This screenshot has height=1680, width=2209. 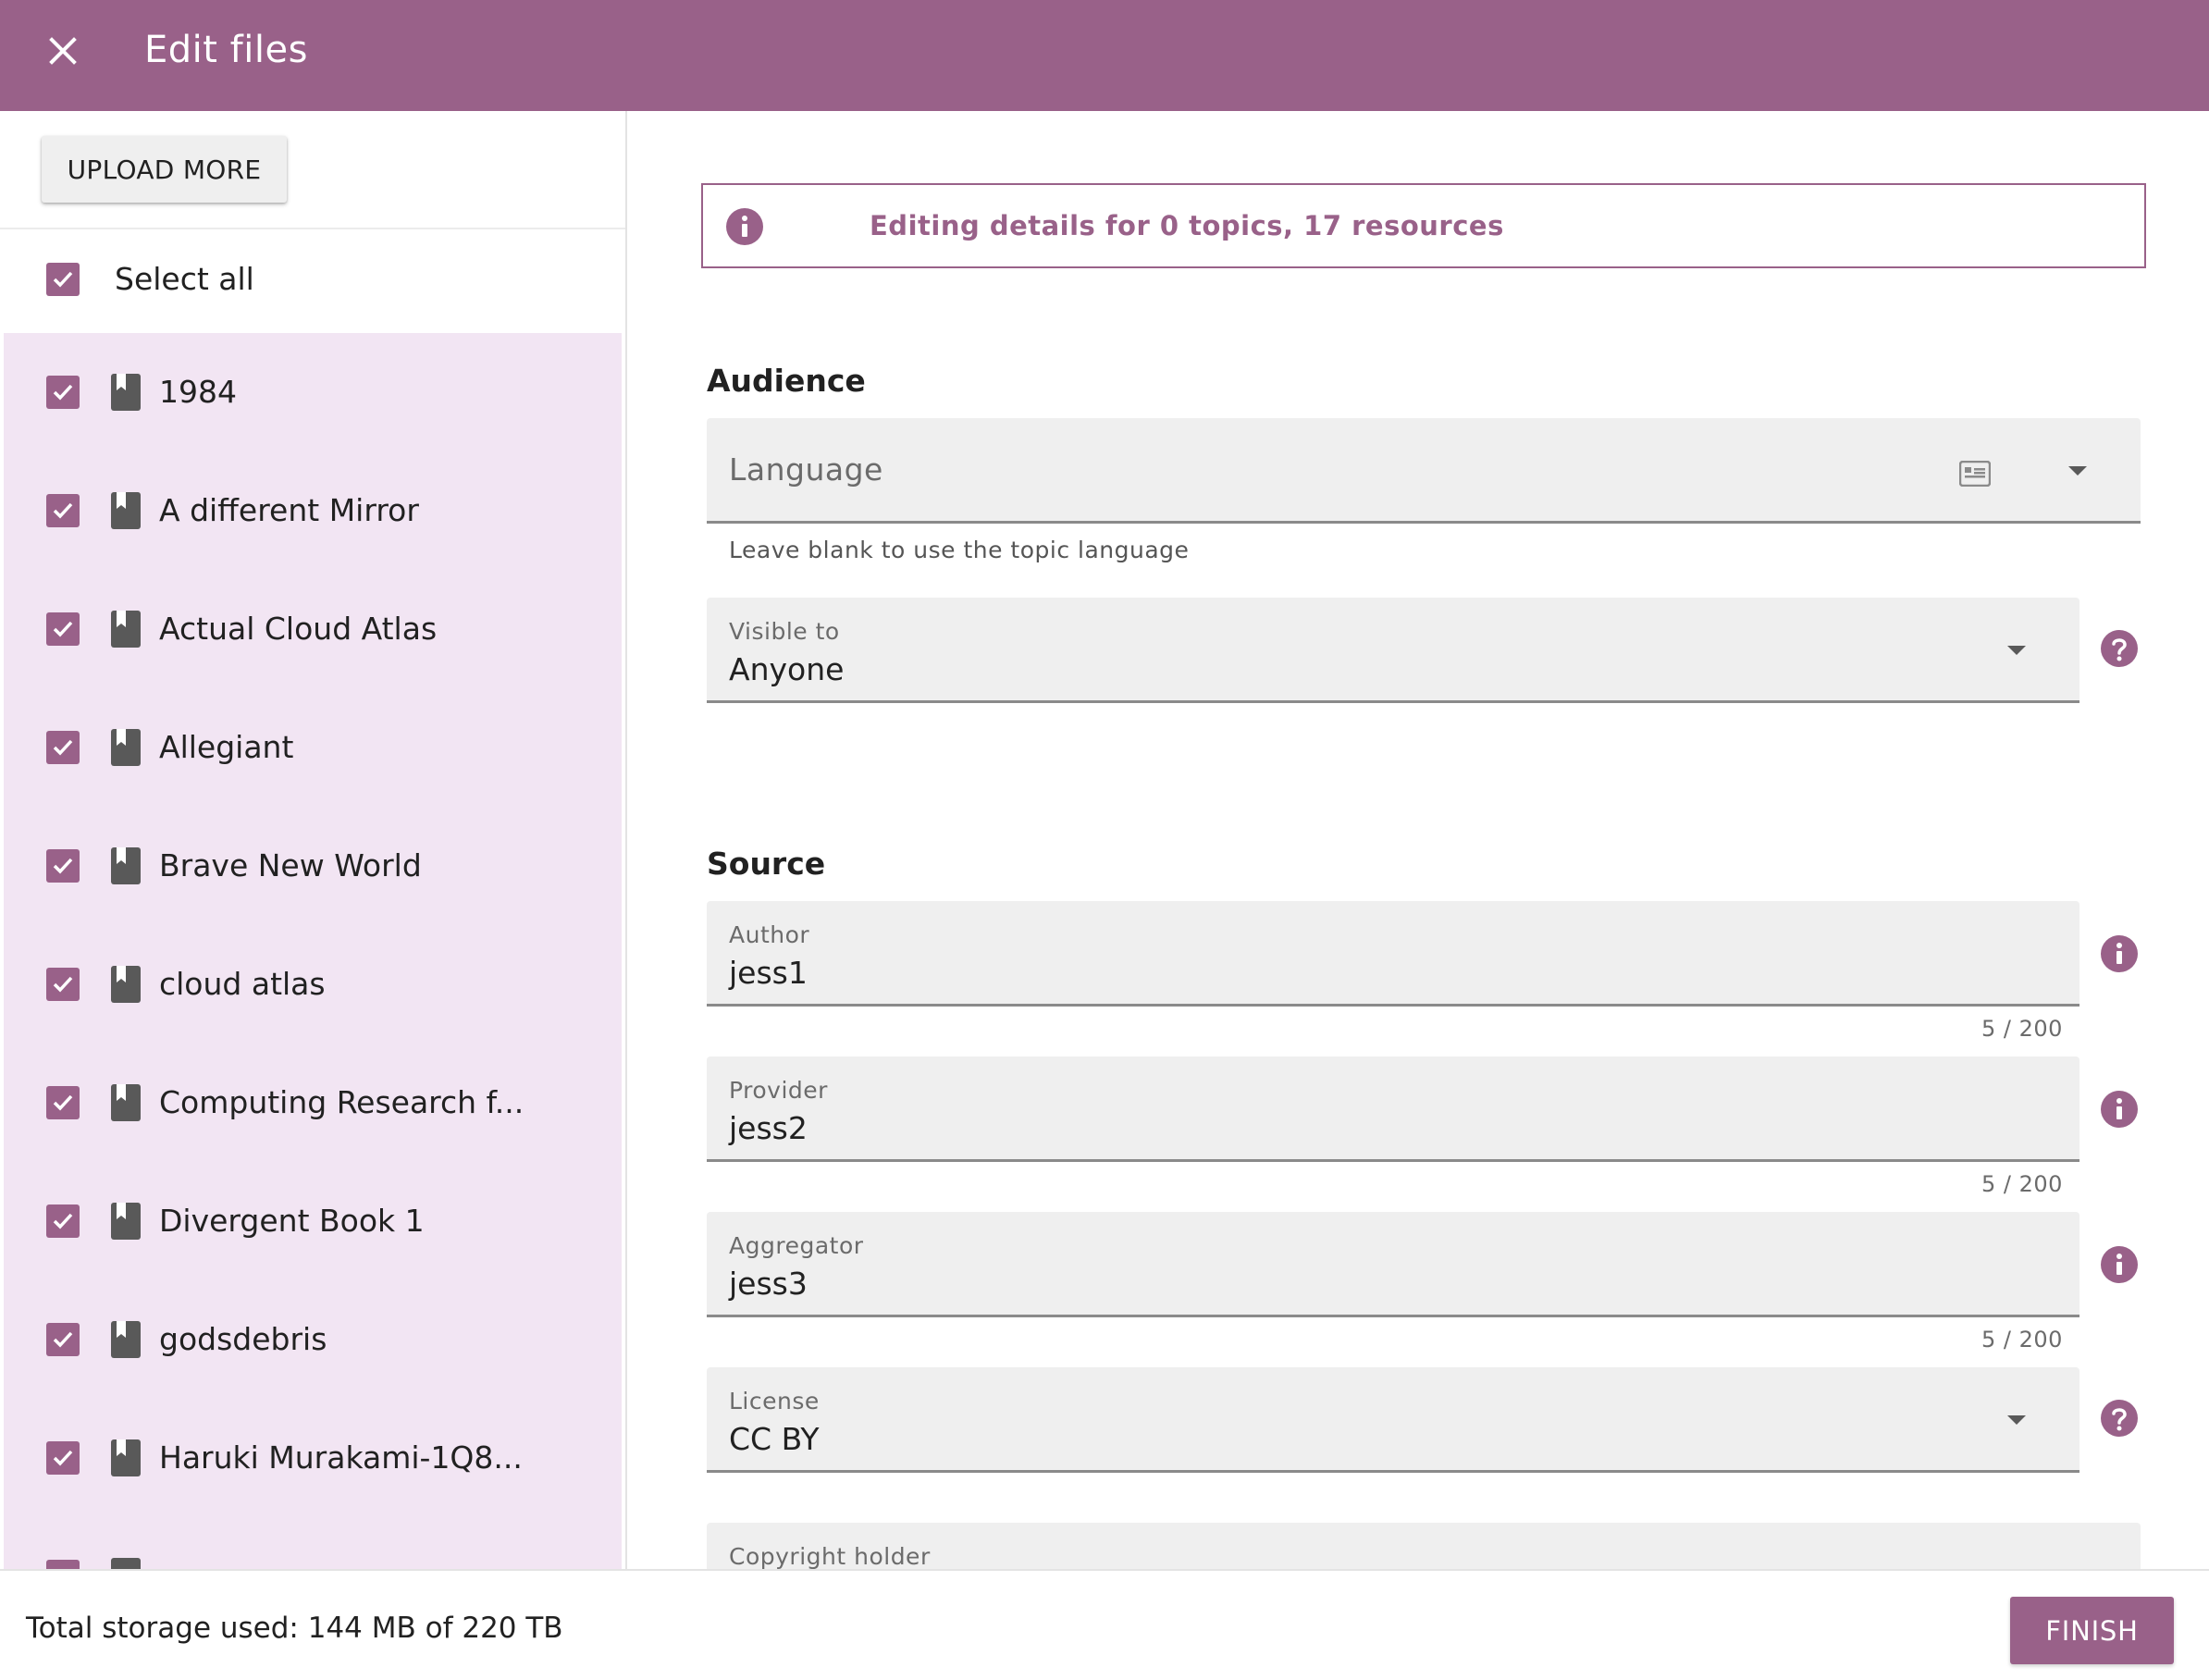 What do you see at coordinates (312, 228) in the screenshot?
I see `sidebar-divider` at bounding box center [312, 228].